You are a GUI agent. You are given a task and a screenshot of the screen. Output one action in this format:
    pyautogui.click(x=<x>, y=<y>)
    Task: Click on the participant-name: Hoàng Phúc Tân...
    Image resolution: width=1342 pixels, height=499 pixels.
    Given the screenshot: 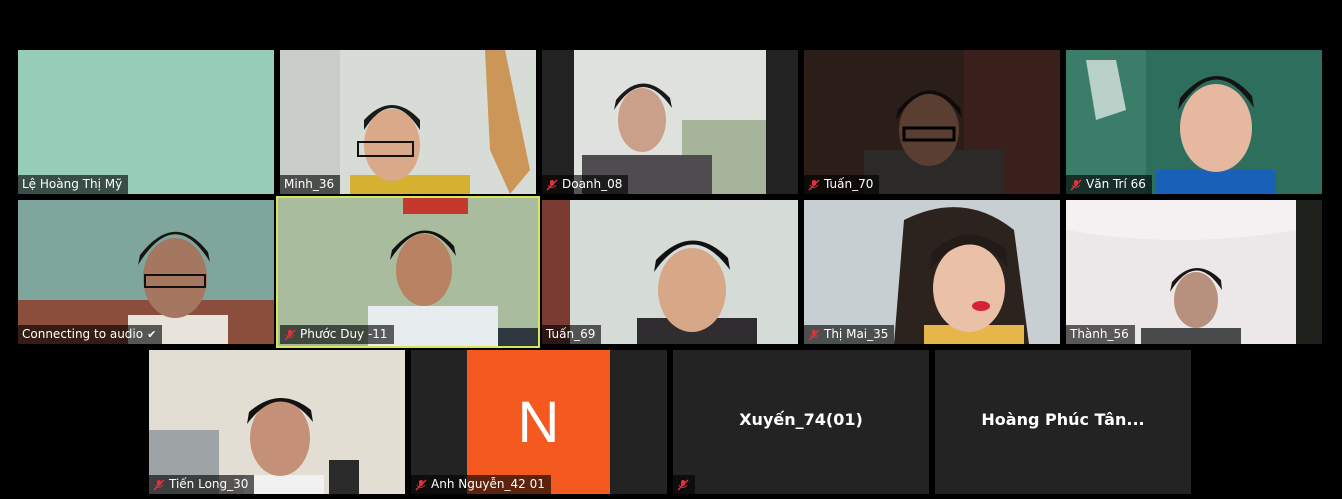 What is the action you would take?
    pyautogui.click(x=1063, y=419)
    